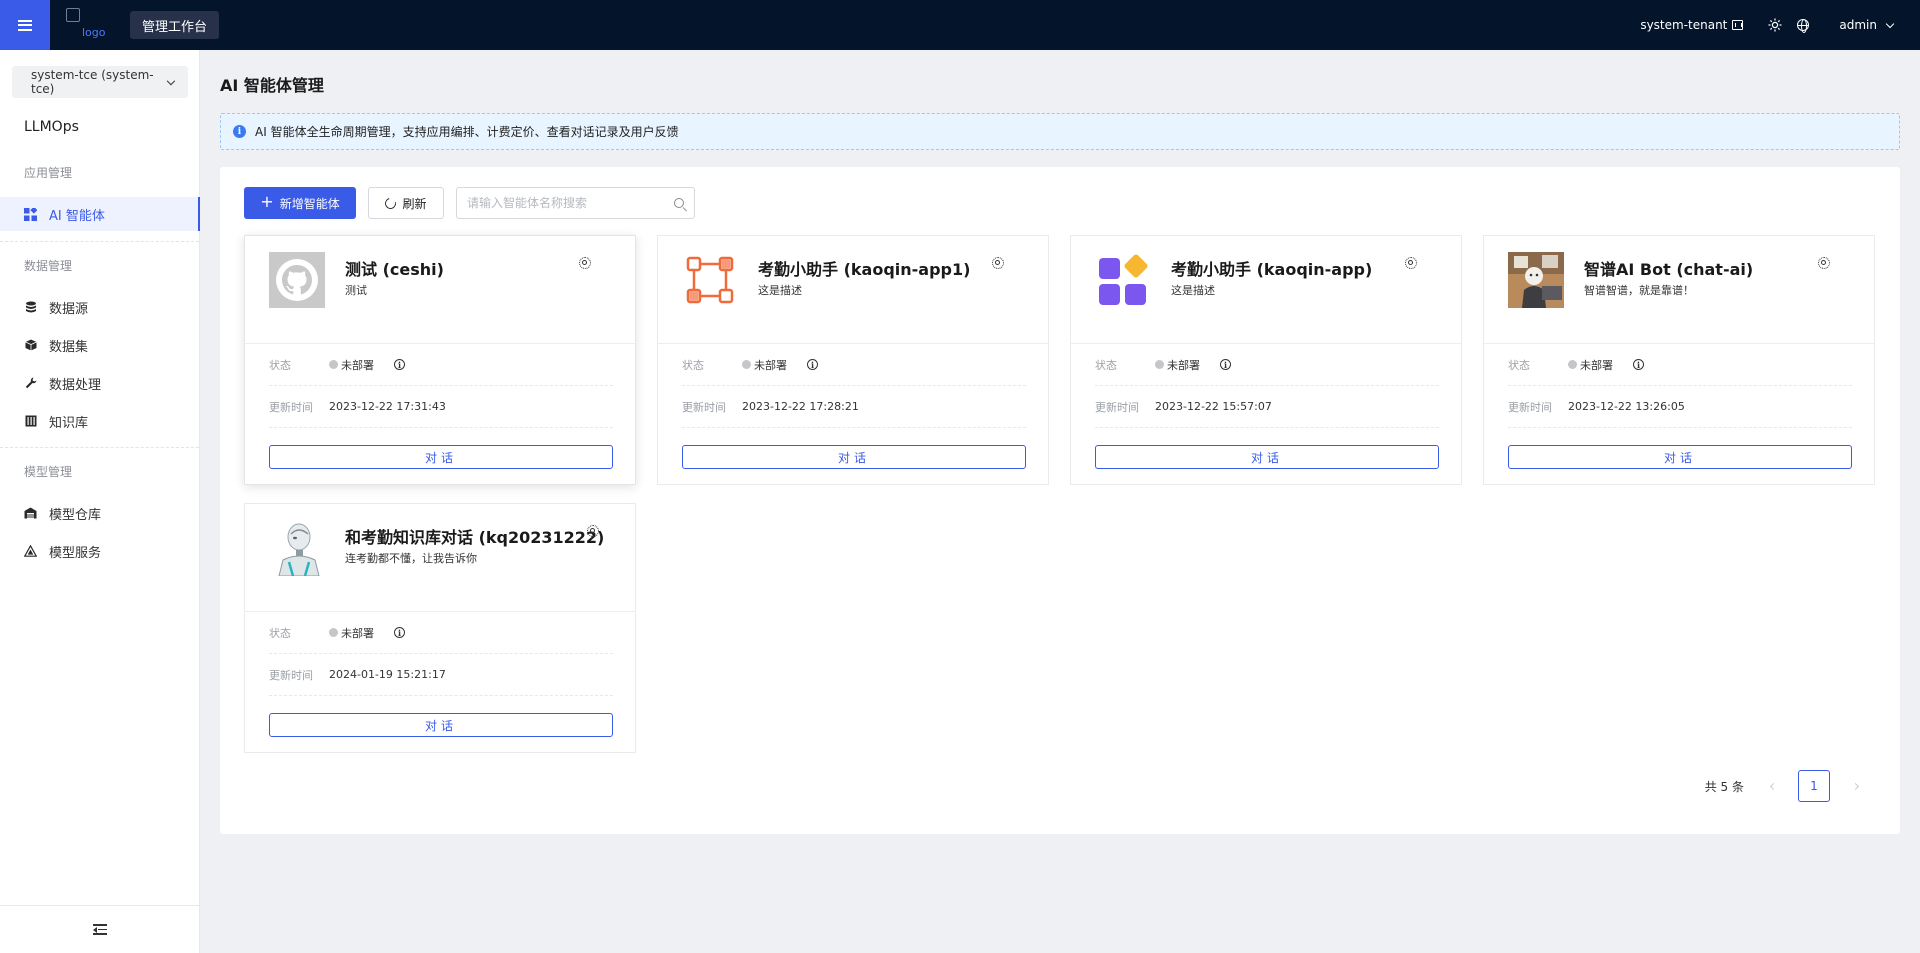 Image resolution: width=1920 pixels, height=953 pixels. I want to click on refresh-icon, so click(391, 203).